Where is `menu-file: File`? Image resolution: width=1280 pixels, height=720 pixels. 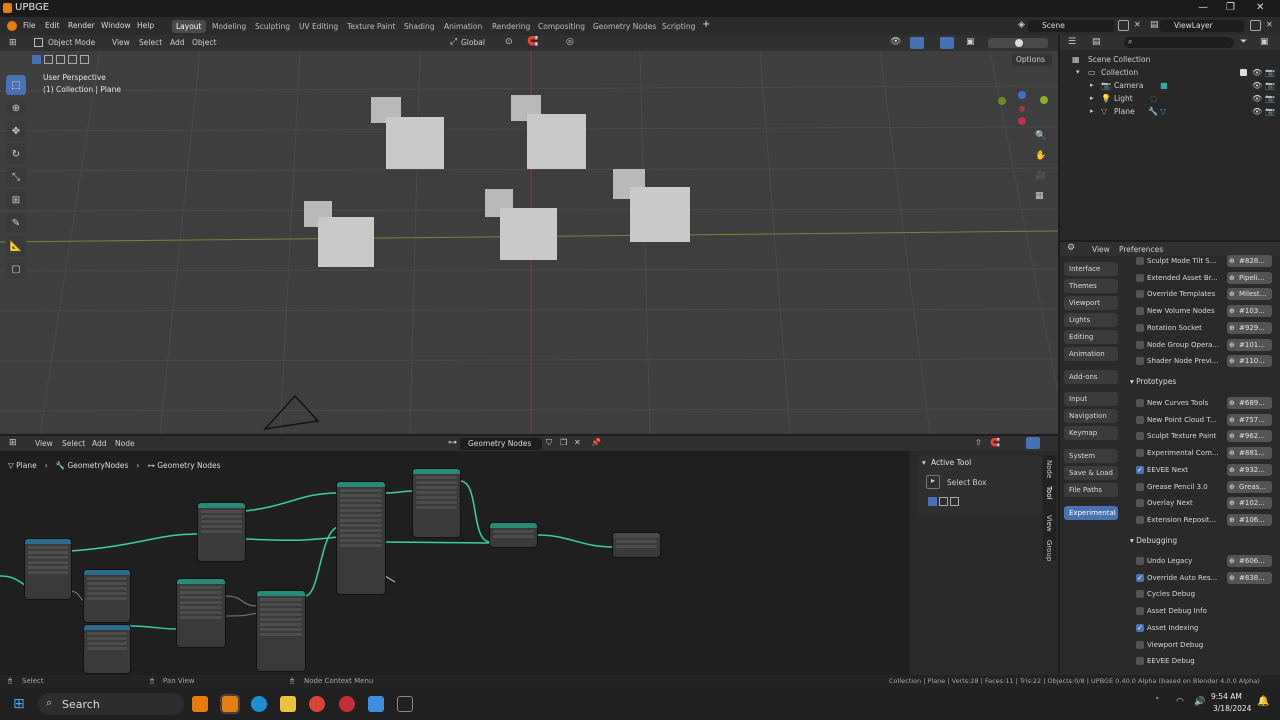
menu-file: File is located at coordinates (29, 25).